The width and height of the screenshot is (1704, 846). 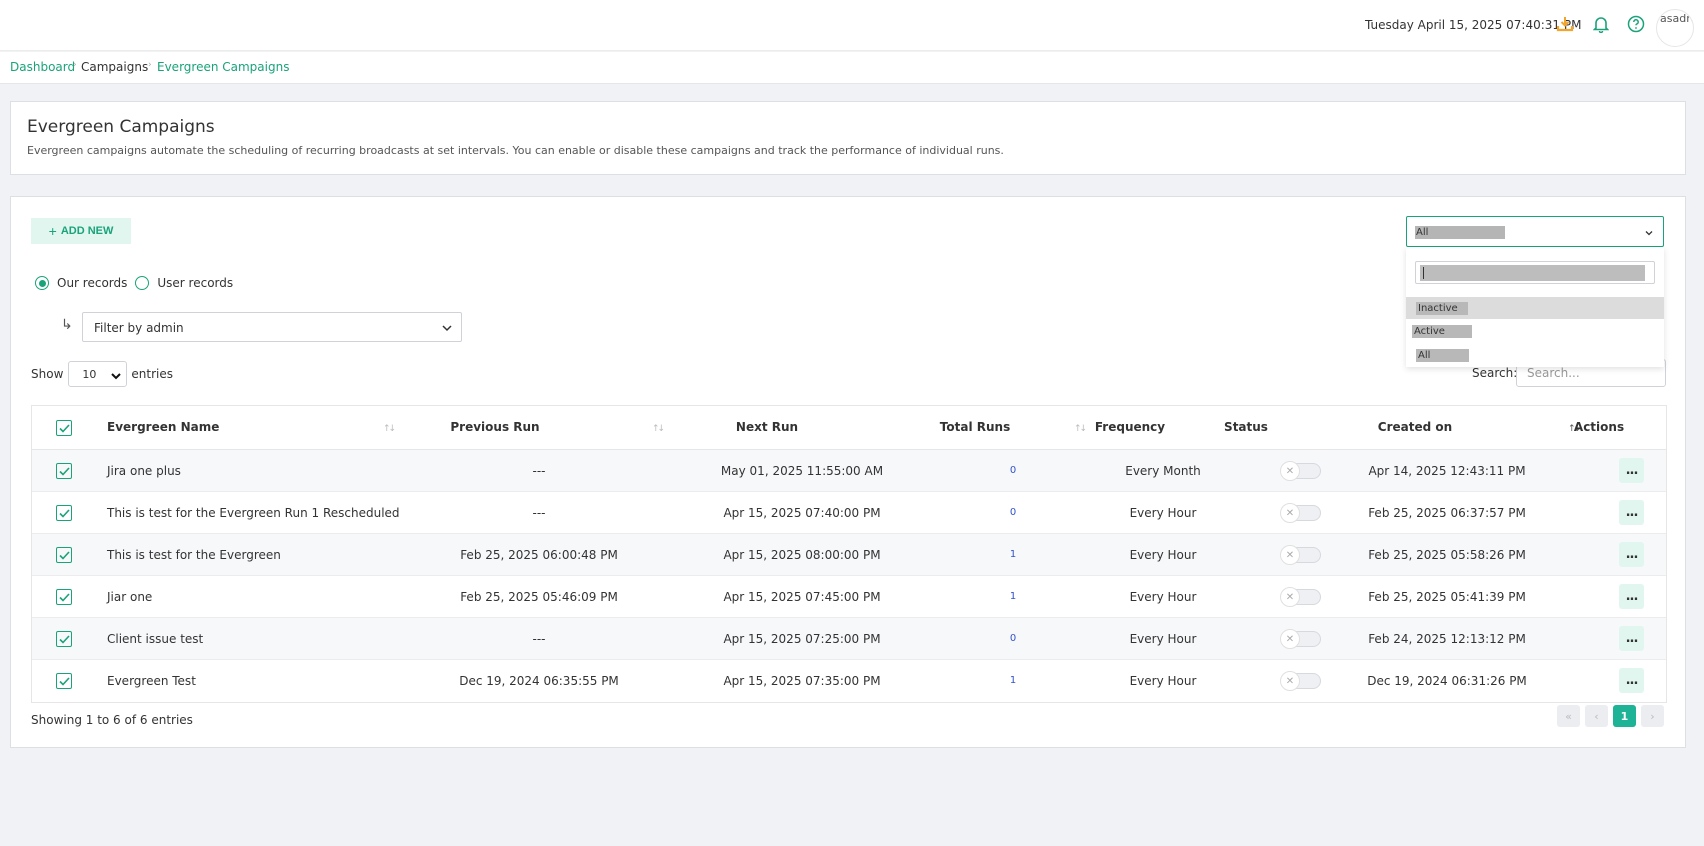 I want to click on cell-name: Client issue test, so click(x=155, y=639).